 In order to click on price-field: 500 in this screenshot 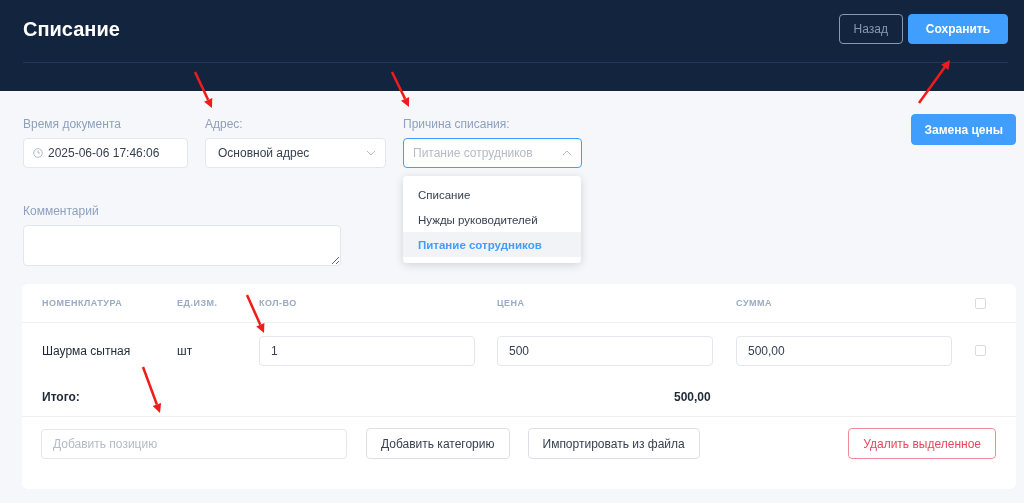, I will do `click(605, 350)`.